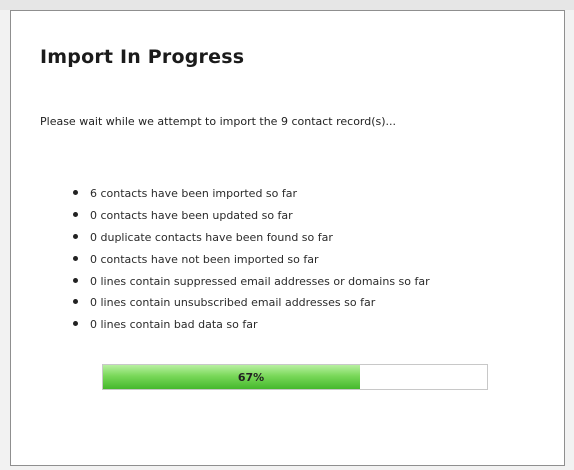  Describe the element at coordinates (191, 216) in the screenshot. I see `status-text: 0 contacts have been updated so far` at that location.